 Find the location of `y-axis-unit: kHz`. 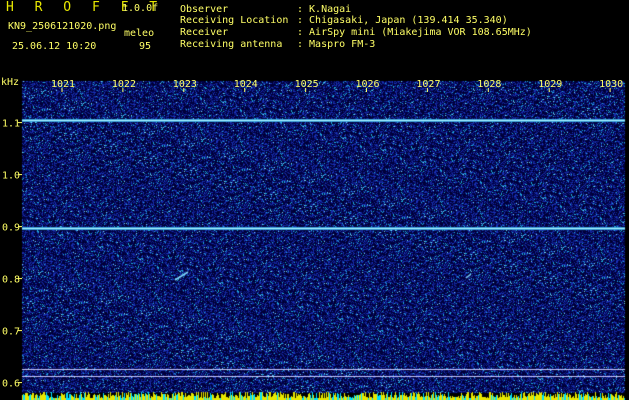

y-axis-unit: kHz is located at coordinates (10, 82).